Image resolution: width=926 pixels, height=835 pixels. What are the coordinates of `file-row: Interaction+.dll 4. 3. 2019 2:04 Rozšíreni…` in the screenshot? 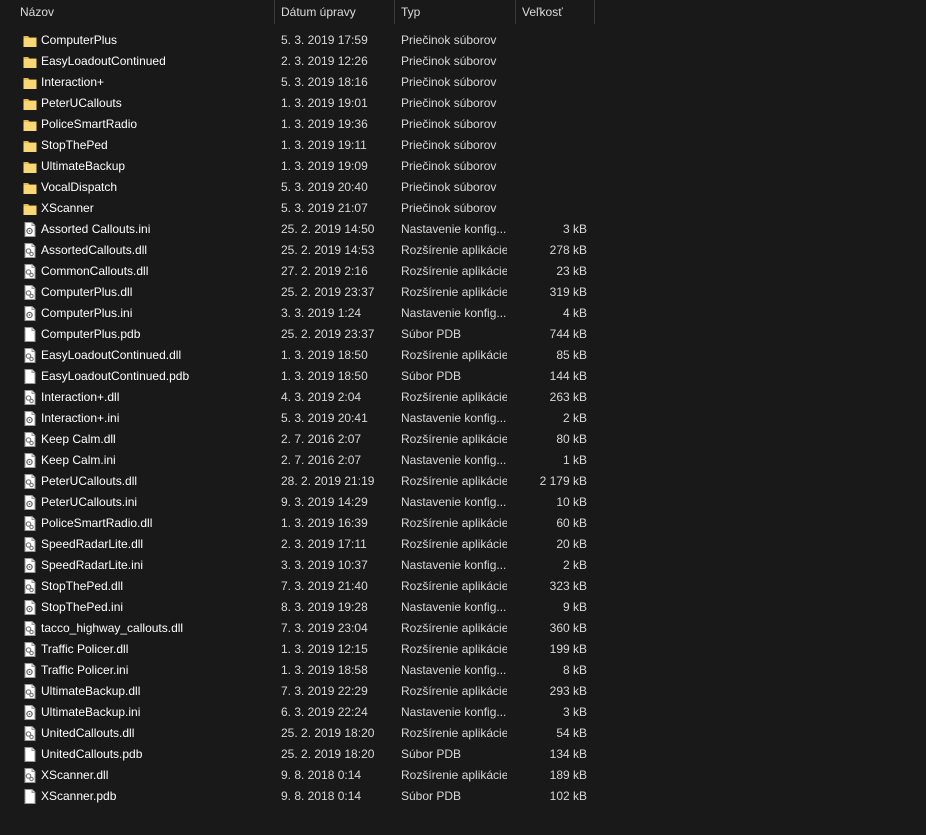 It's located at (463, 397).